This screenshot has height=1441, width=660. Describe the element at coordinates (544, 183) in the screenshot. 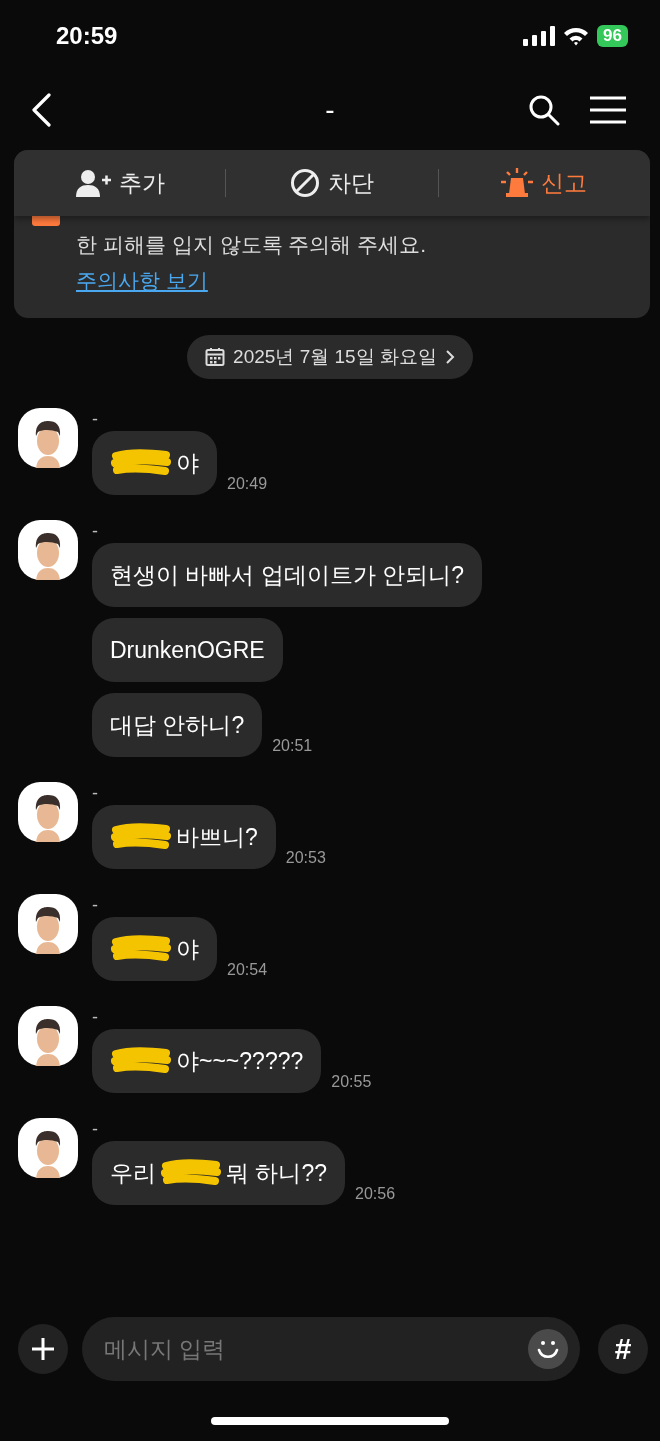

I see `action-button: 신고` at that location.